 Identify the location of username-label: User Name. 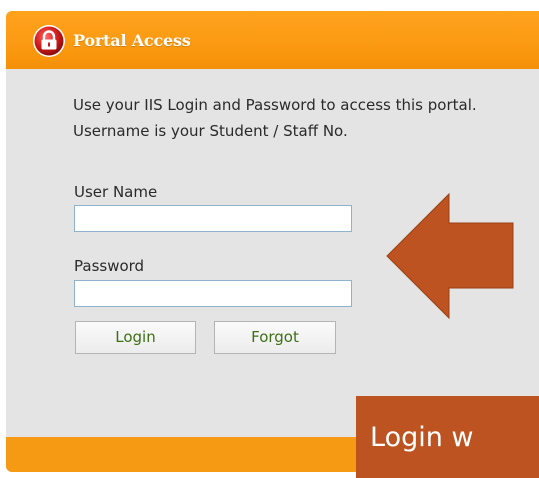
(116, 192).